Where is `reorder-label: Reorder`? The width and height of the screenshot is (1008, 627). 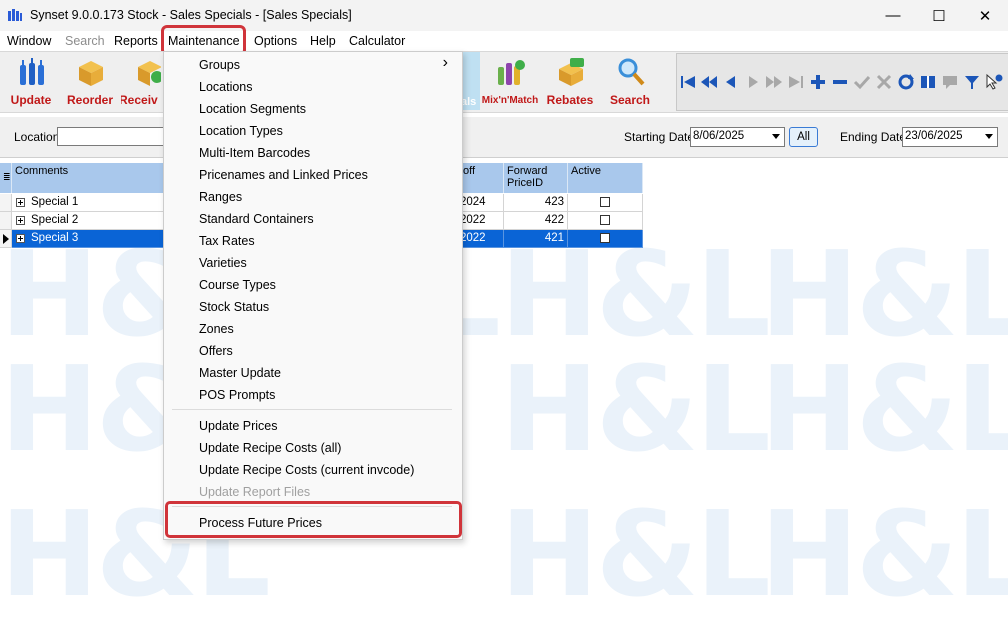
reorder-label: Reorder is located at coordinates (89, 100).